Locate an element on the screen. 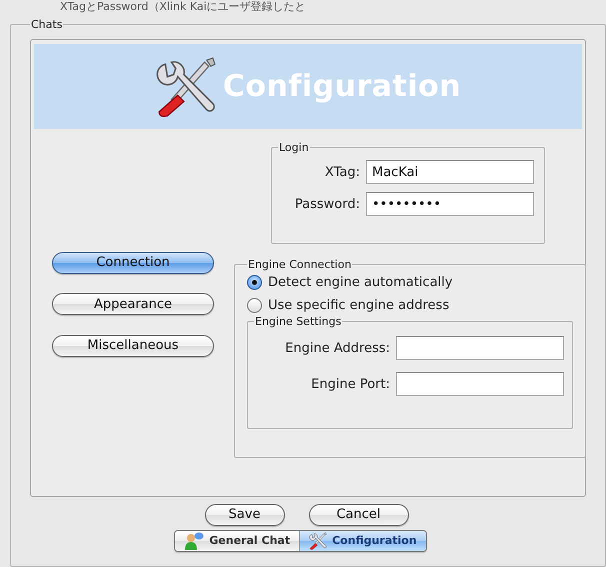 The image size is (606, 567). group-title: Chats is located at coordinates (47, 24).